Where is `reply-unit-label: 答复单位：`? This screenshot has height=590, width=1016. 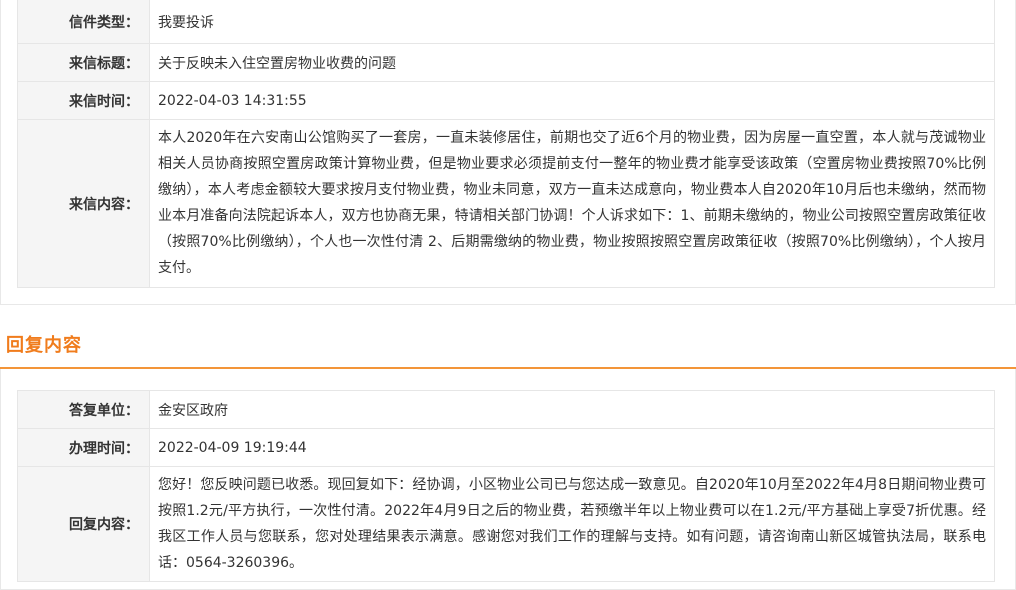
reply-unit-label: 答复单位： is located at coordinates (84, 409).